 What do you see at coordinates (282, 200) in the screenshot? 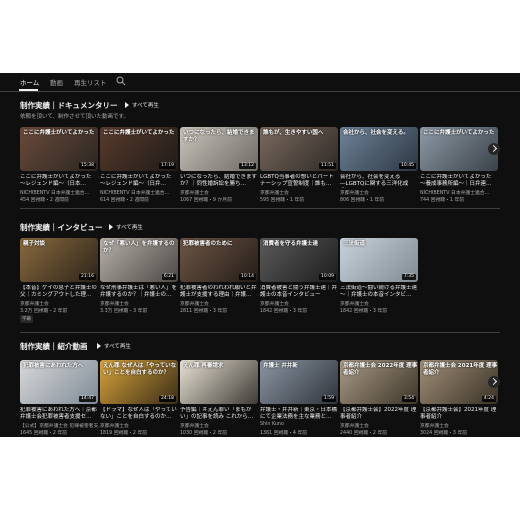
I see `video-meta: 595 回視聴・1 年前` at bounding box center [282, 200].